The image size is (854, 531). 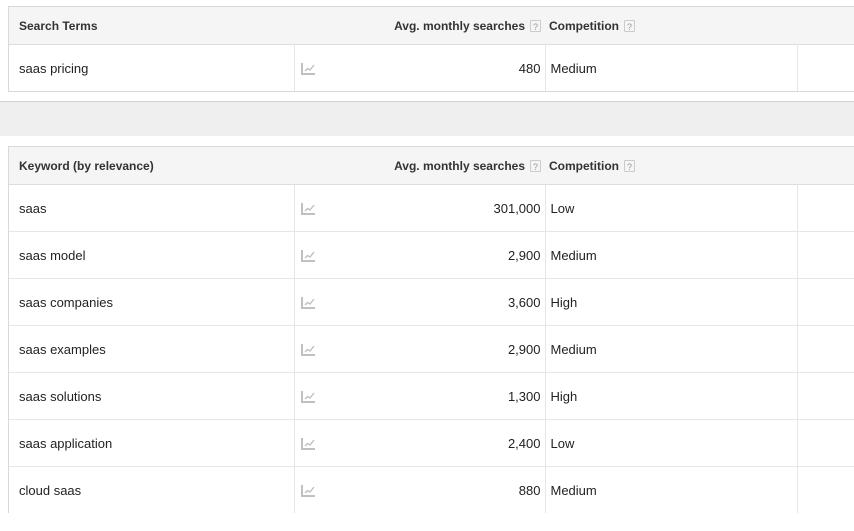 I want to click on column-header-search-terms: Search Terms, so click(x=151, y=26).